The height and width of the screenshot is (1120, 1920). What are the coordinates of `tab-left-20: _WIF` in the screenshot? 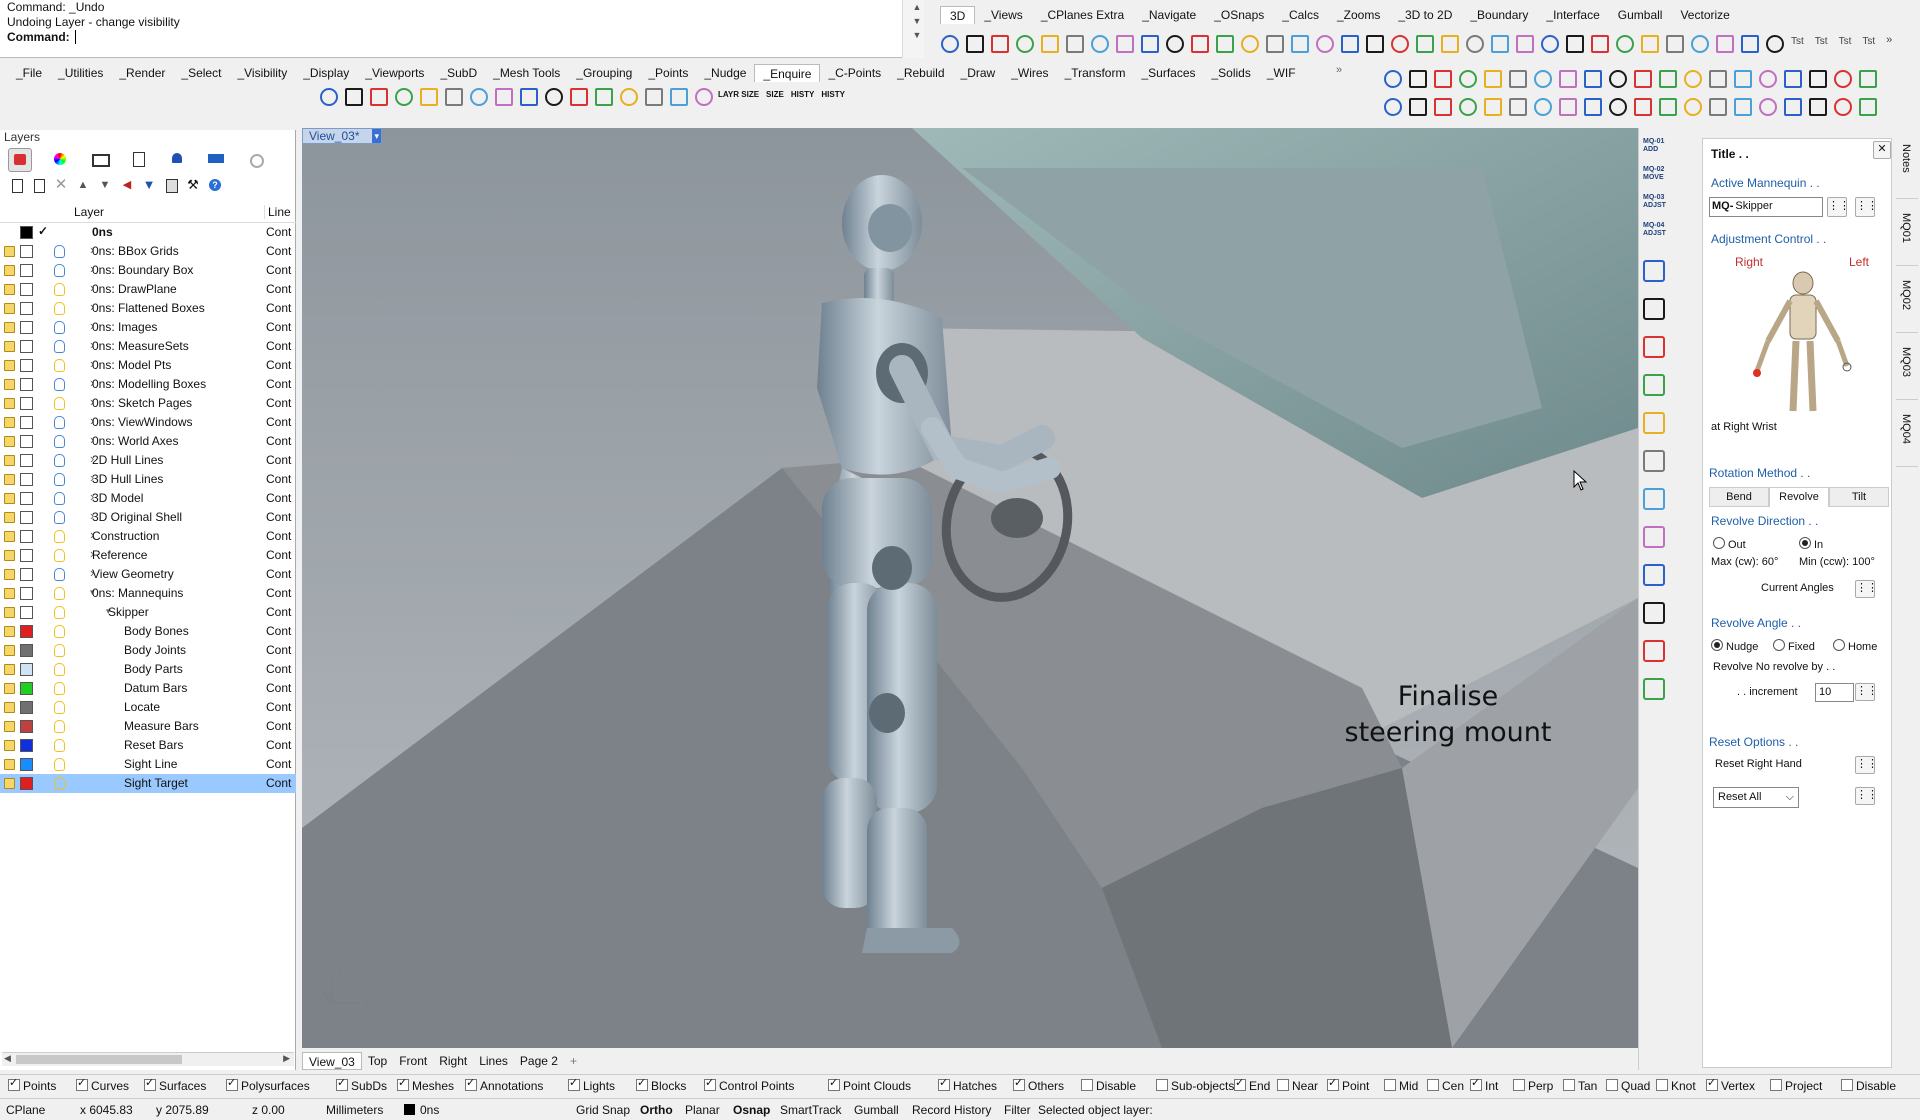 It's located at (1281, 73).